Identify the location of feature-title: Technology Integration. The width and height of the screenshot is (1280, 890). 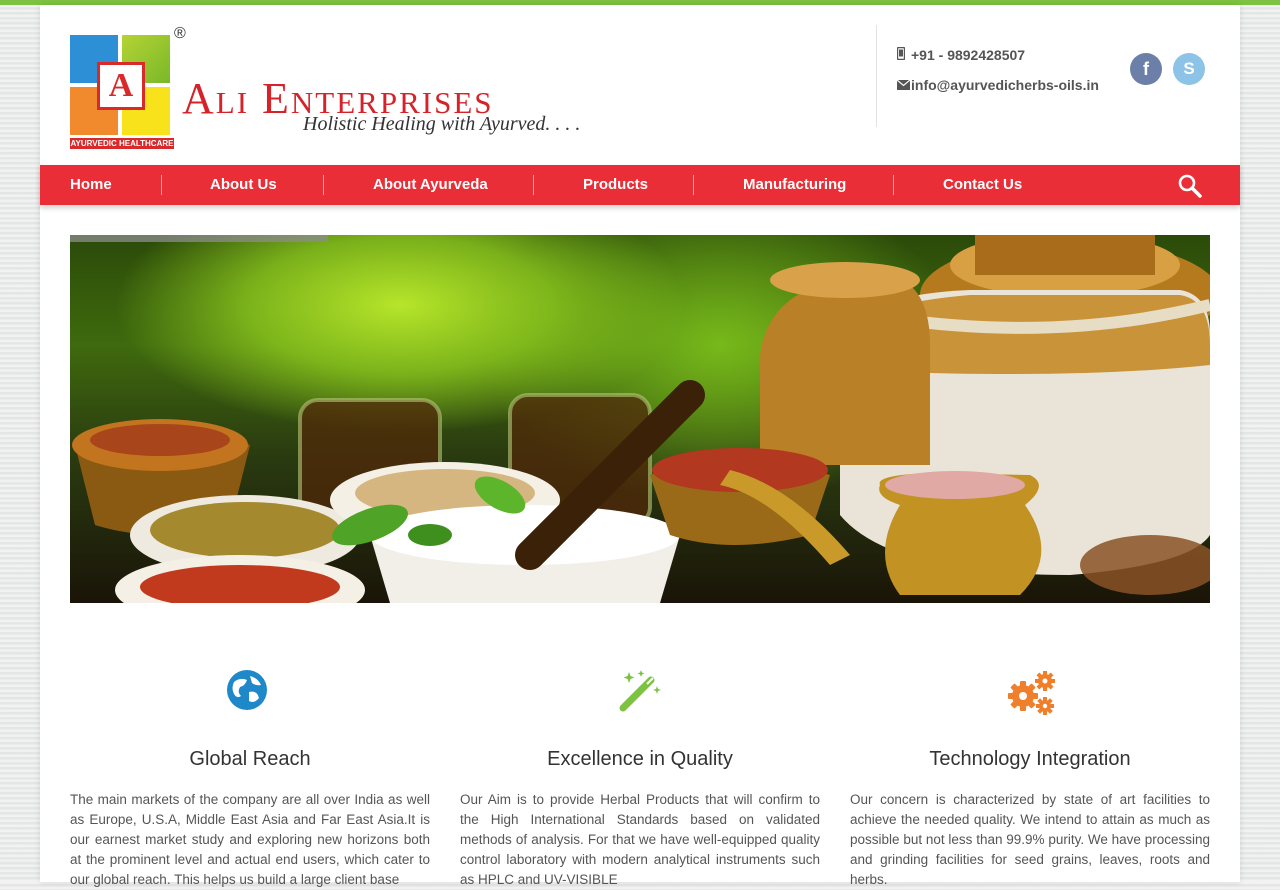
(1030, 759).